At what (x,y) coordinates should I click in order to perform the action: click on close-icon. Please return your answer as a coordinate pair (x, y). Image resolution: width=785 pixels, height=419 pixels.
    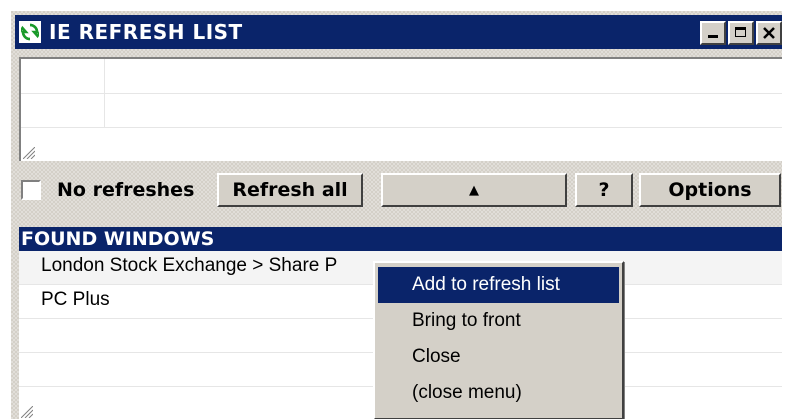
    Looking at the image, I should click on (769, 33).